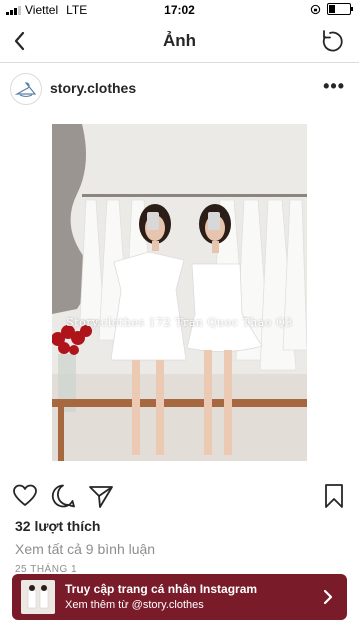 This screenshot has height=640, width=359. Describe the element at coordinates (25, 496) in the screenshot. I see `heart-icon` at that location.